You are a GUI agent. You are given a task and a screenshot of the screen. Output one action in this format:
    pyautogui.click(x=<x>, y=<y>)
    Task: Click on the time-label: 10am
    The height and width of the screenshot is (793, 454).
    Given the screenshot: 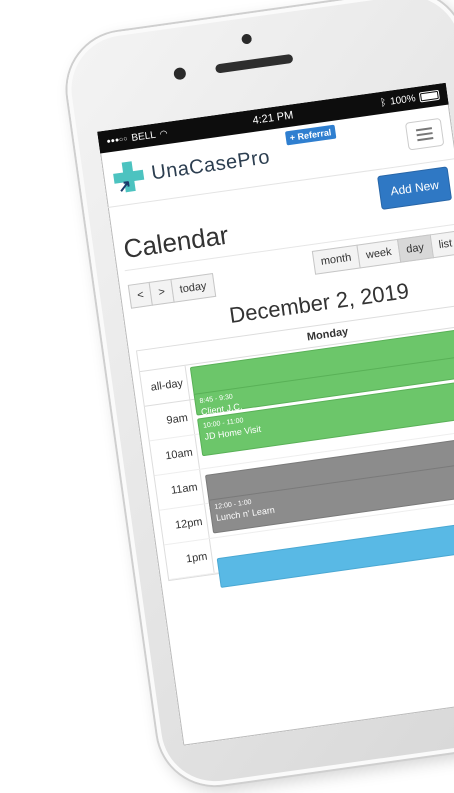 What is the action you would take?
    pyautogui.click(x=175, y=455)
    